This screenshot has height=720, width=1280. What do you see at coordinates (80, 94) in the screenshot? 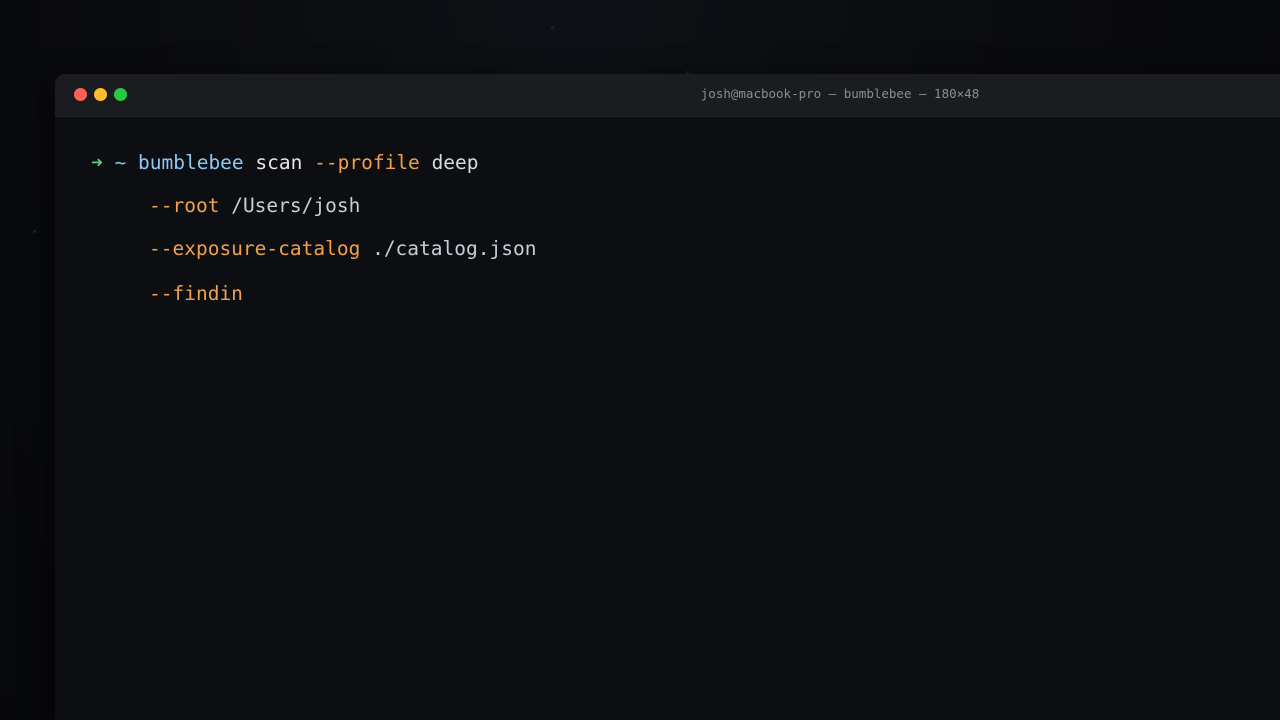
I see `close-window-button` at bounding box center [80, 94].